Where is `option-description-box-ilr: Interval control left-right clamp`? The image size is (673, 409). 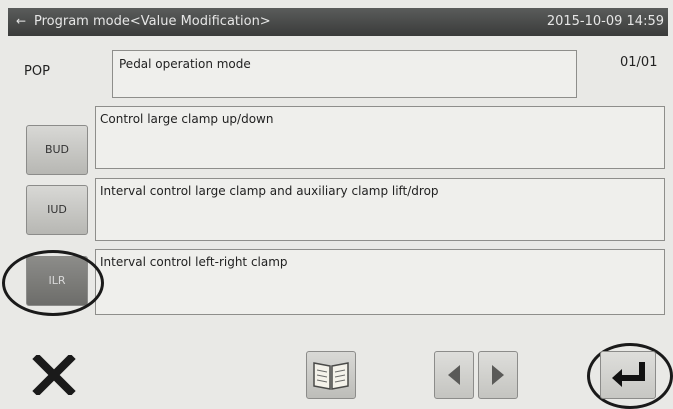
option-description-box-ilr: Interval control left-right clamp is located at coordinates (380, 282).